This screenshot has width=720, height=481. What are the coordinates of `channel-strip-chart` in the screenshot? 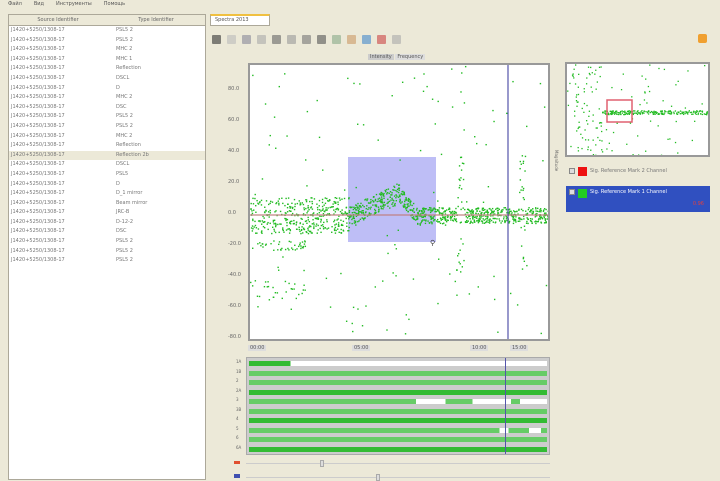 It's located at (398, 406).